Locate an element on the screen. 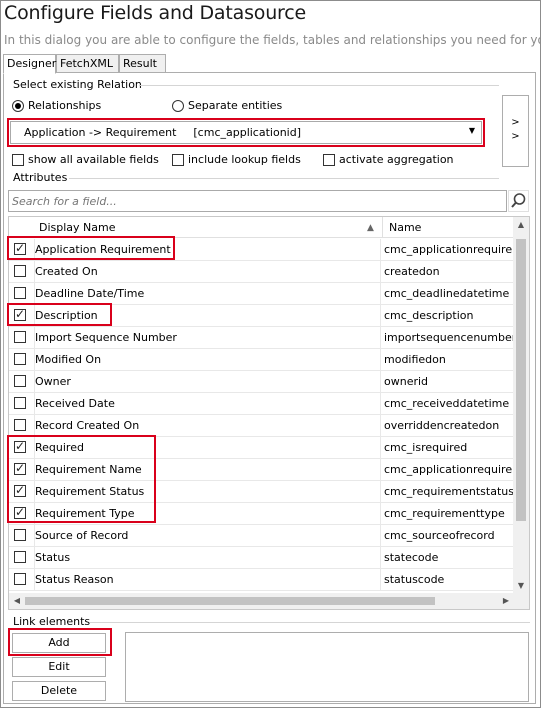  dialog-title: Configure Fields and Datasource is located at coordinates (155, 13).